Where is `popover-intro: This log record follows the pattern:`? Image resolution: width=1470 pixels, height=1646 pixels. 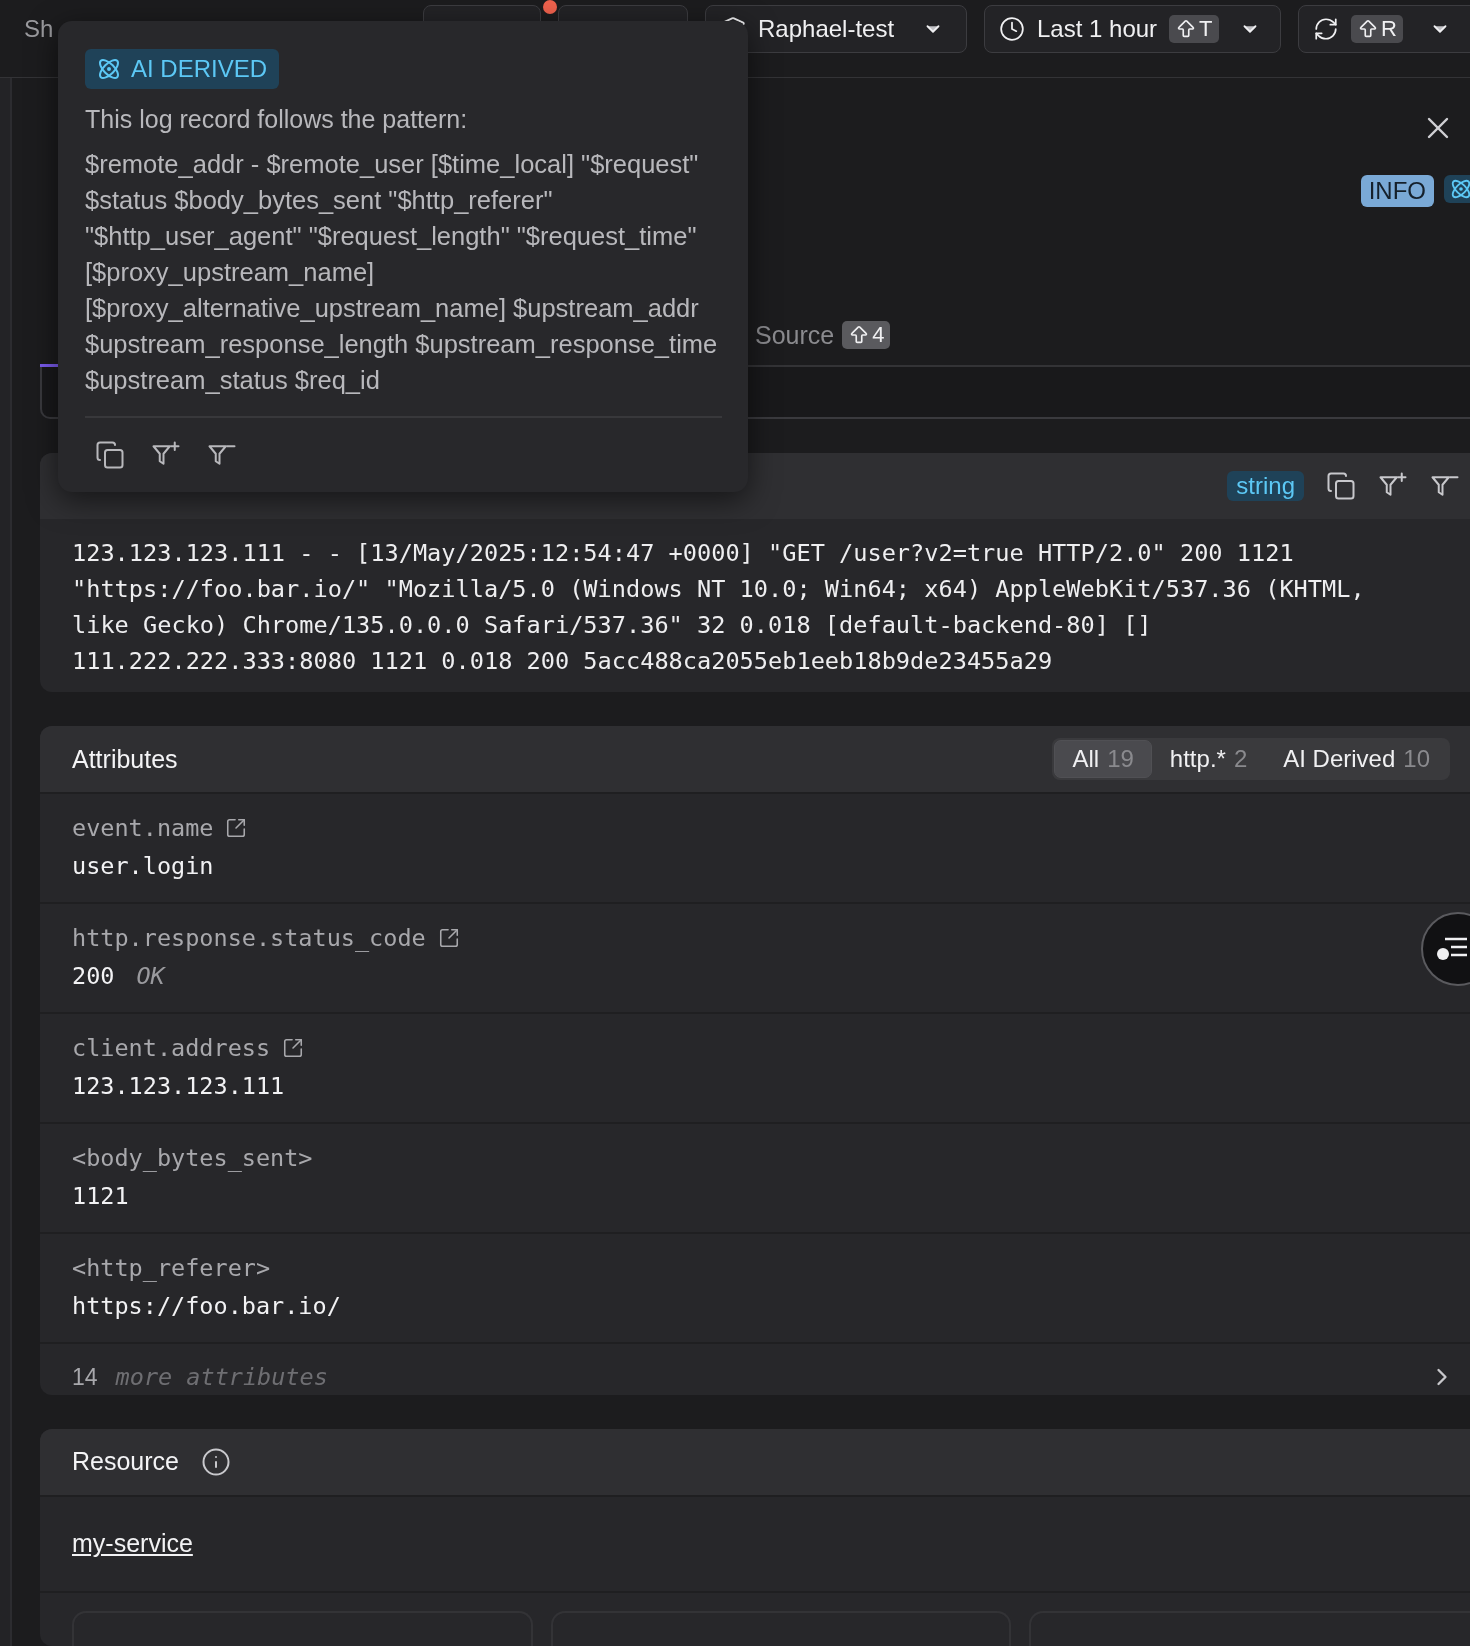
popover-intro: This log record follows the pattern: is located at coordinates (277, 119).